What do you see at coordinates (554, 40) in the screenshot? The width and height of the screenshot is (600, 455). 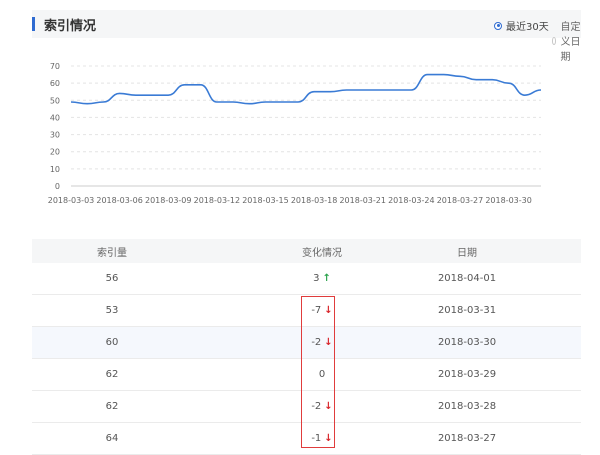 I see `radio-unselected-icon` at bounding box center [554, 40].